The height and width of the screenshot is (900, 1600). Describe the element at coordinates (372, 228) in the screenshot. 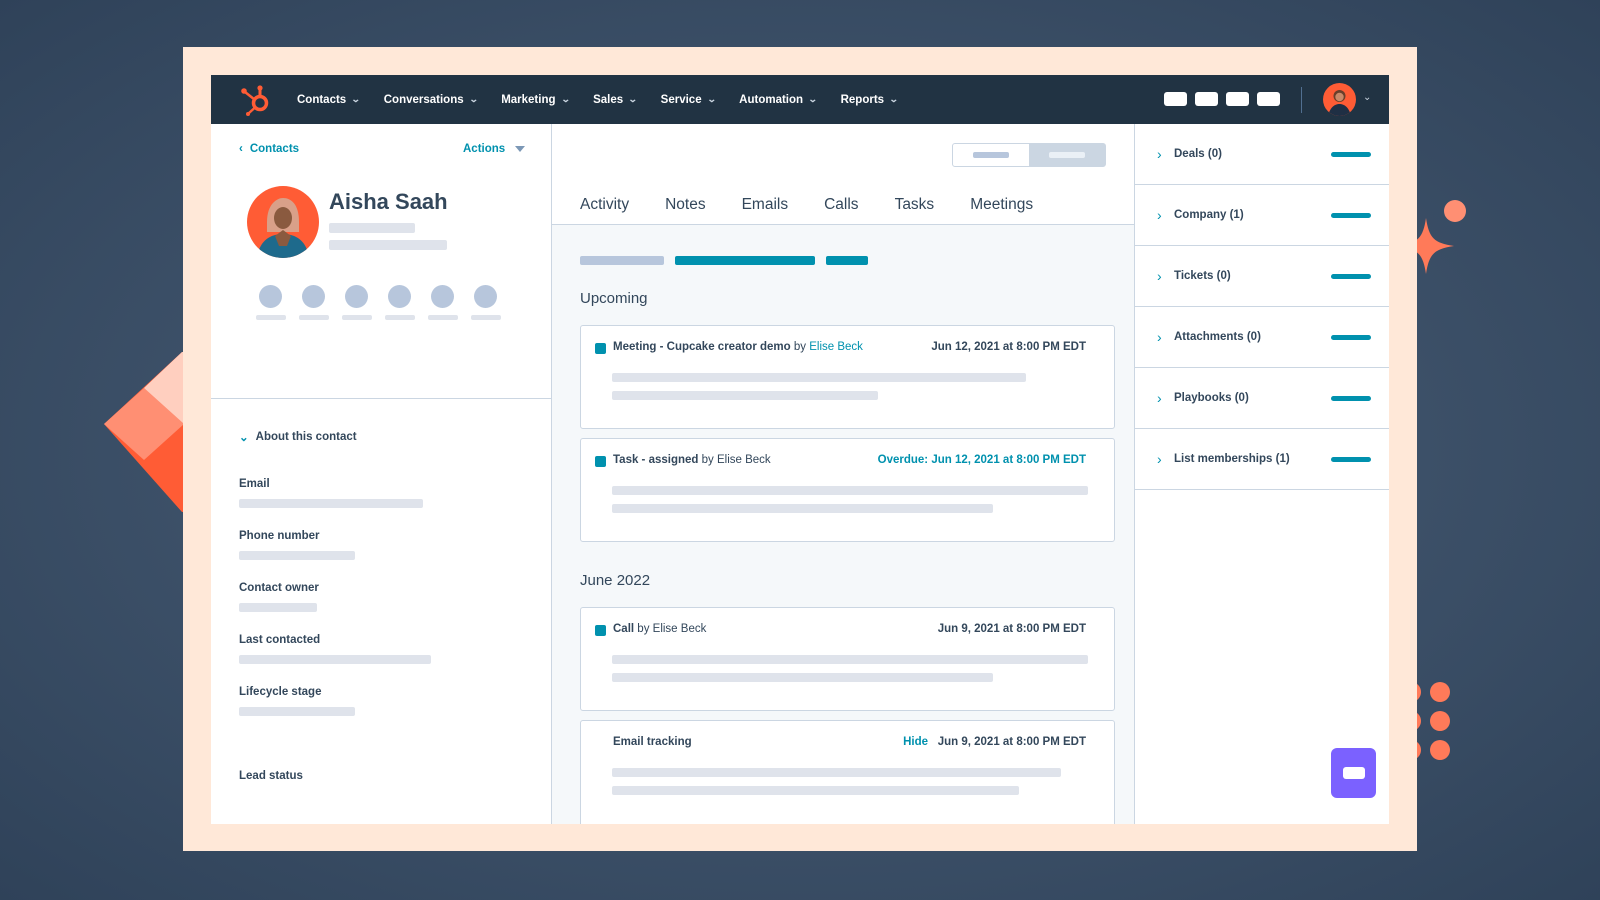

I see `contact-title-placeholder` at that location.